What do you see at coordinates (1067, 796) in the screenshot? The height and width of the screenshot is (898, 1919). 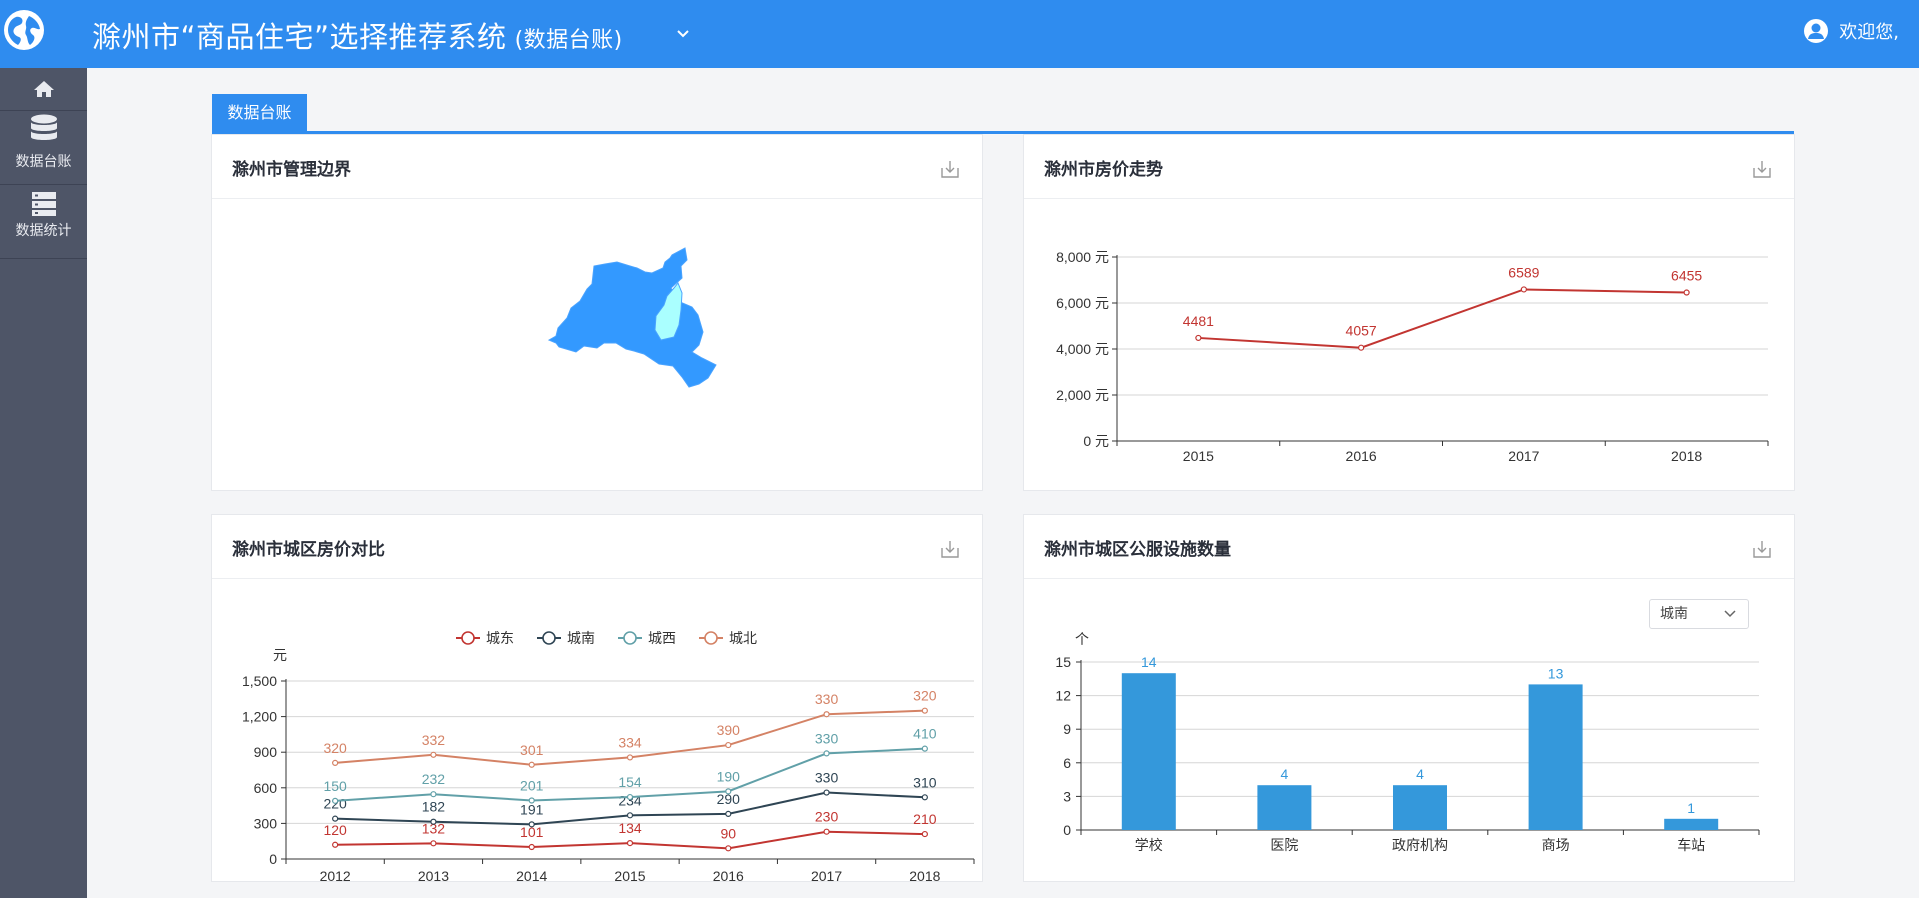 I see `y-tick-label: 3` at bounding box center [1067, 796].